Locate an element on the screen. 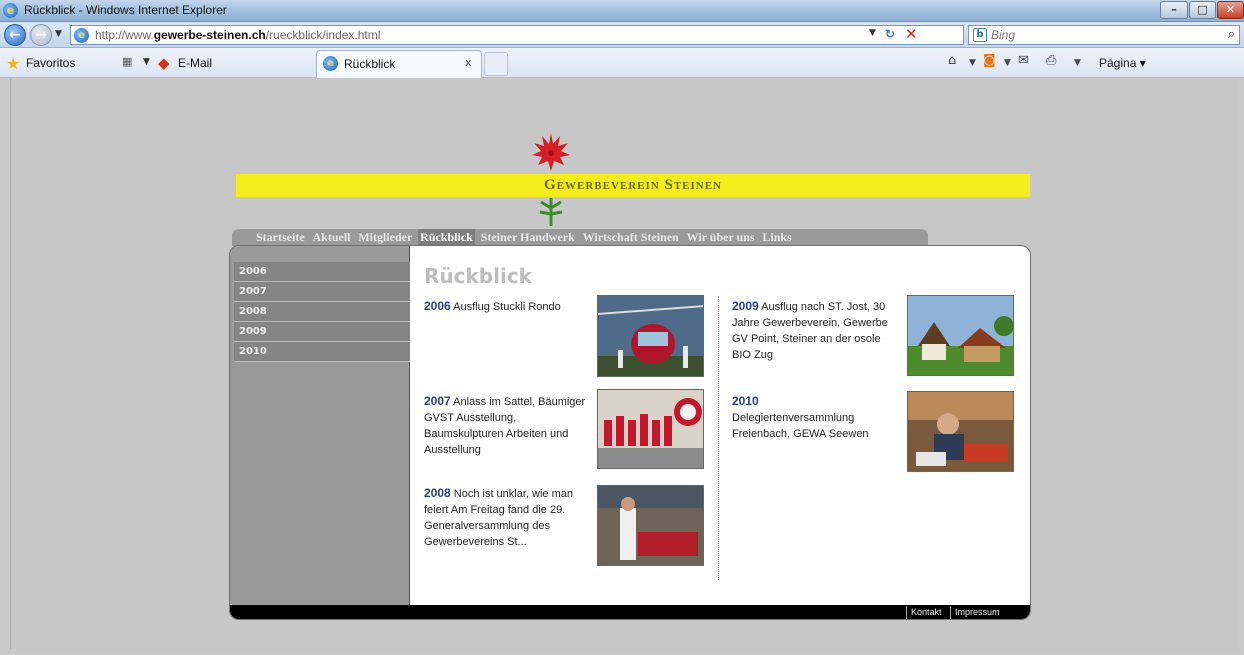 Image resolution: width=1244 pixels, height=655 pixels. page-icon: e is located at coordinates (81, 35).